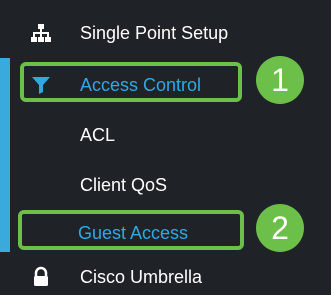  What do you see at coordinates (141, 277) in the screenshot?
I see `sidebar-item-label: Cisco Umbrella` at bounding box center [141, 277].